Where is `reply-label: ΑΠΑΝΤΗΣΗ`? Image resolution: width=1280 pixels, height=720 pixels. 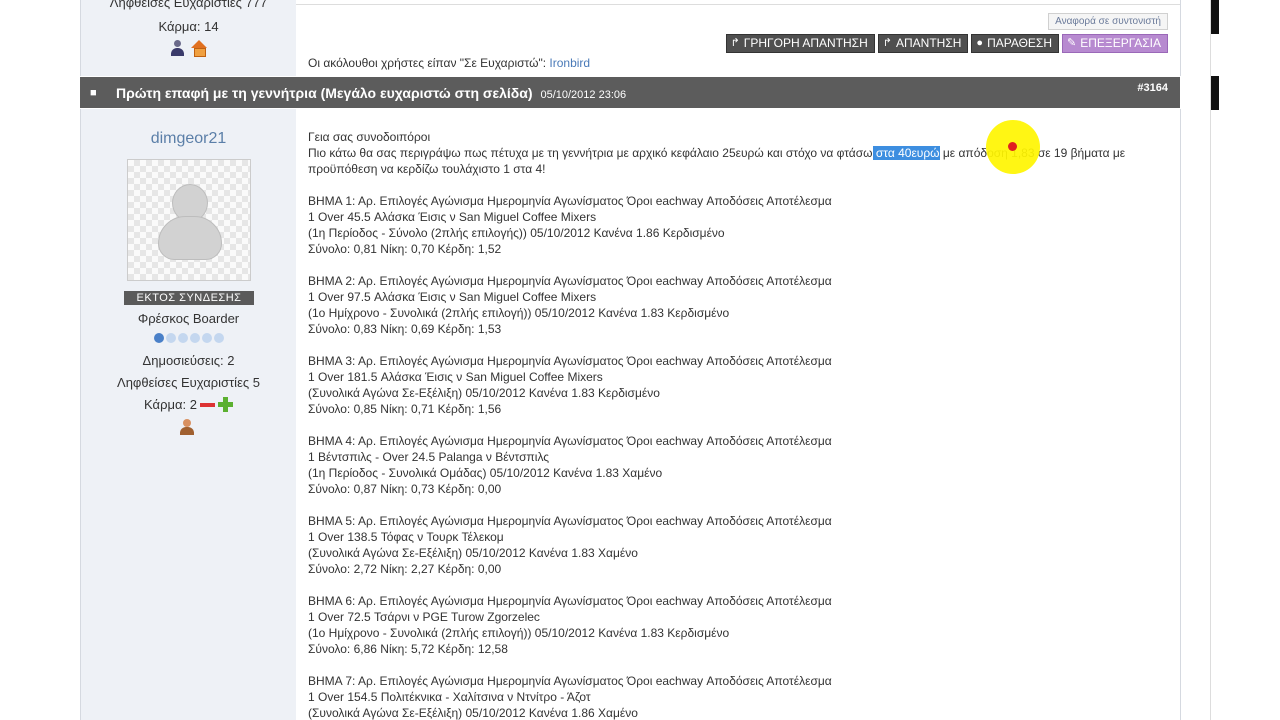 reply-label: ΑΠΑΝΤΗΣΗ is located at coordinates (928, 43).